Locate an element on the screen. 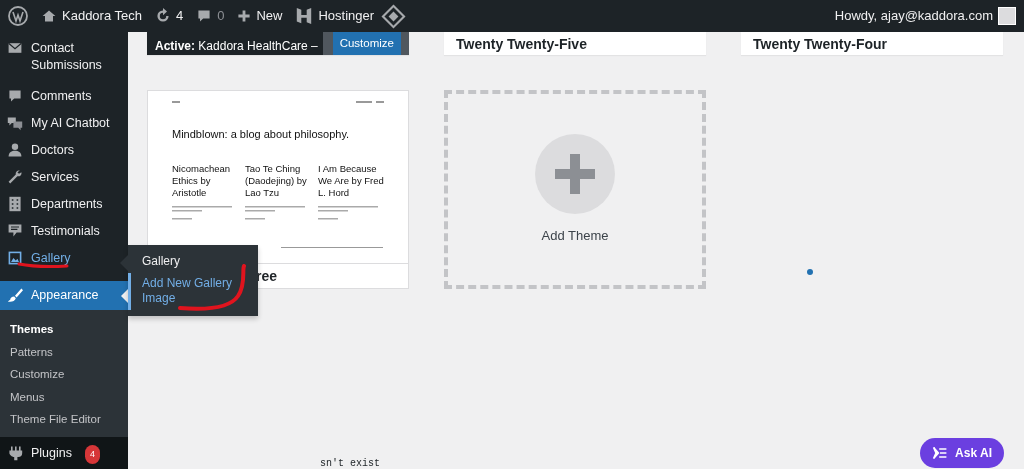 The width and height of the screenshot is (1024, 469). greeting: Howdy, ajay@kaddora.com is located at coordinates (913, 16).